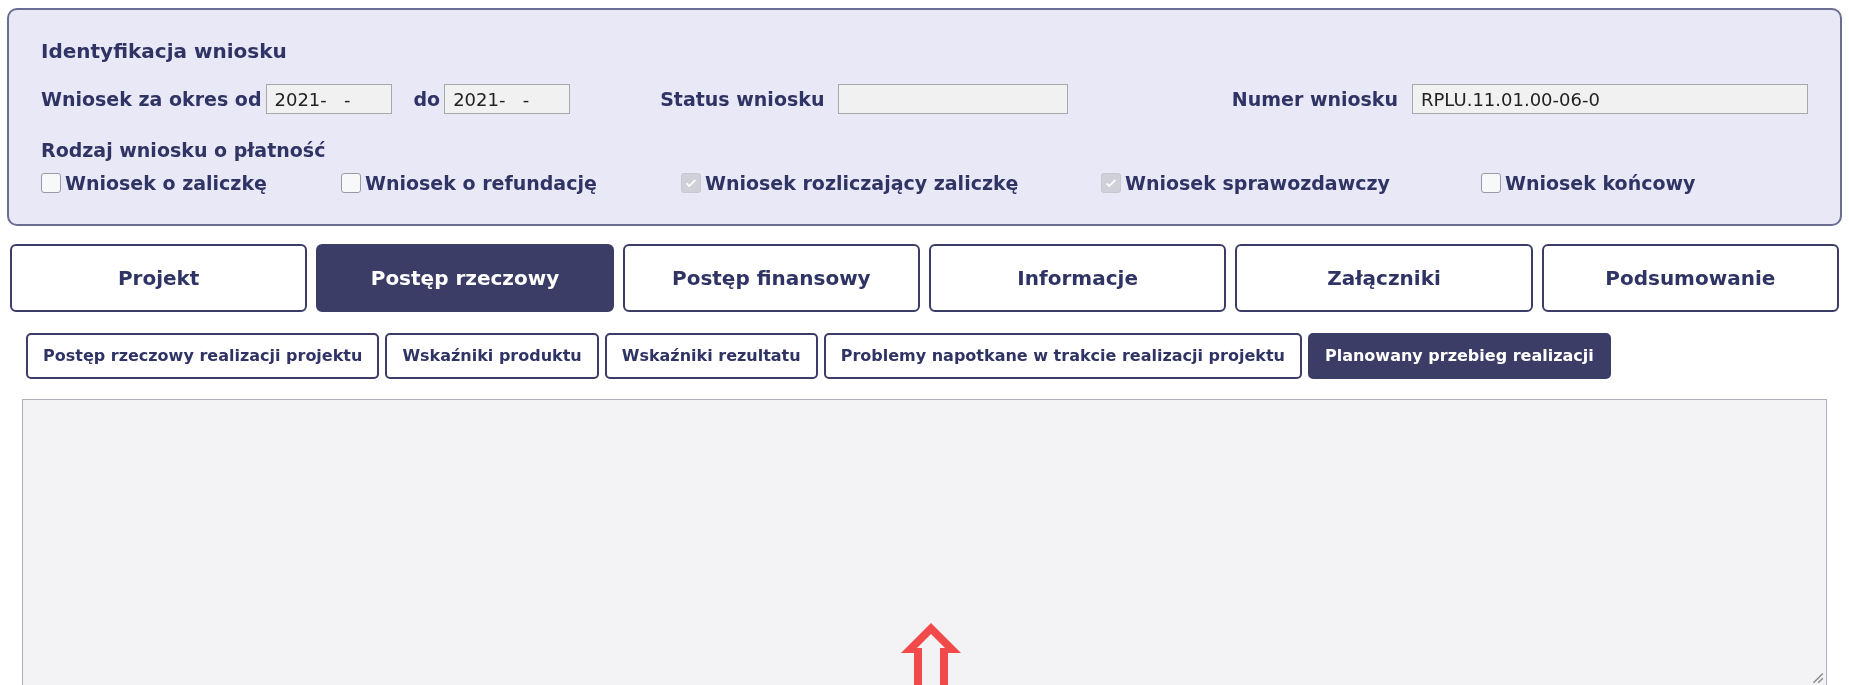 The width and height of the screenshot is (1849, 685). What do you see at coordinates (166, 183) in the screenshot?
I see `checkbox-label: Wniosek o zaliczkę` at bounding box center [166, 183].